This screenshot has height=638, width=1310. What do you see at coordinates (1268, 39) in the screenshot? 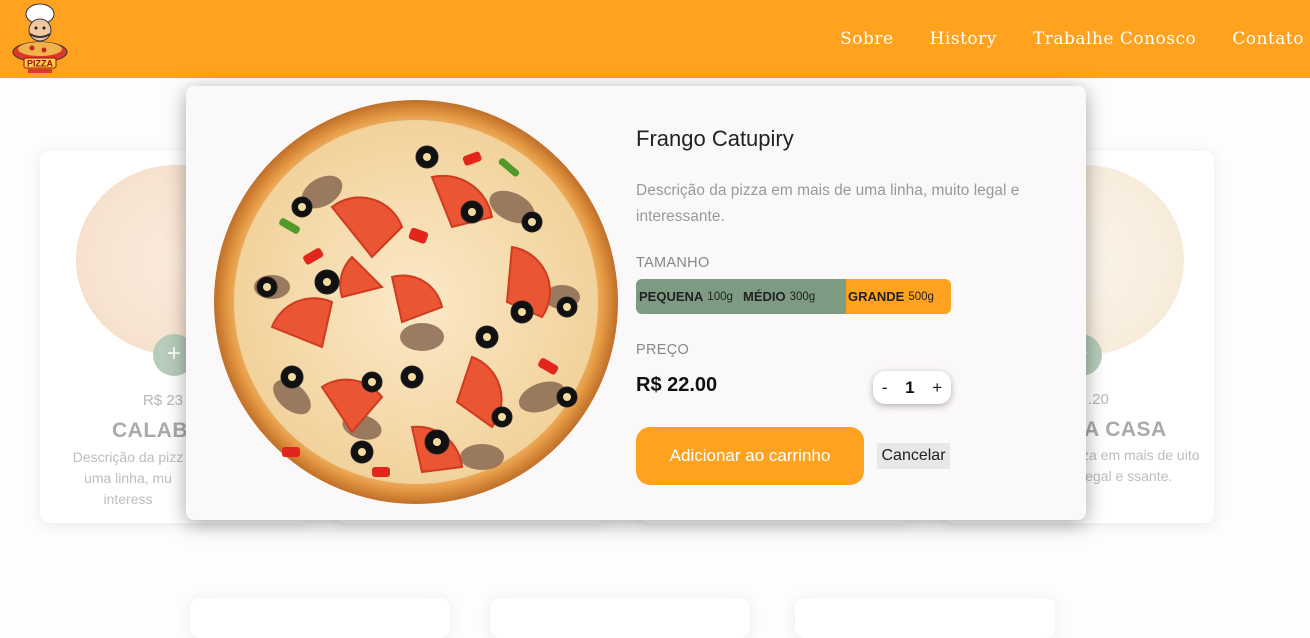
I see `nav-contato: Contato` at bounding box center [1268, 39].